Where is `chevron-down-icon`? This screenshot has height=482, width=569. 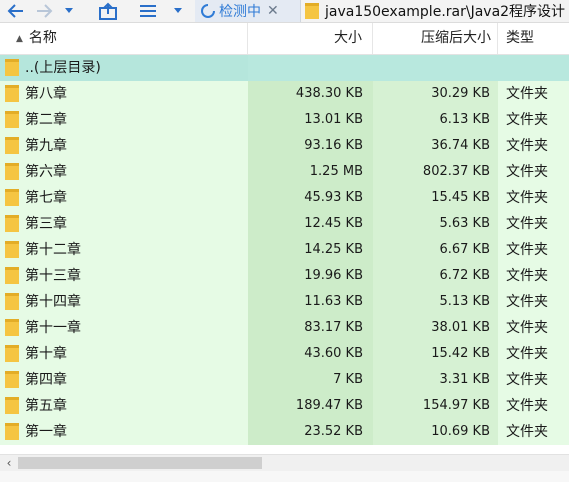 chevron-down-icon is located at coordinates (69, 10).